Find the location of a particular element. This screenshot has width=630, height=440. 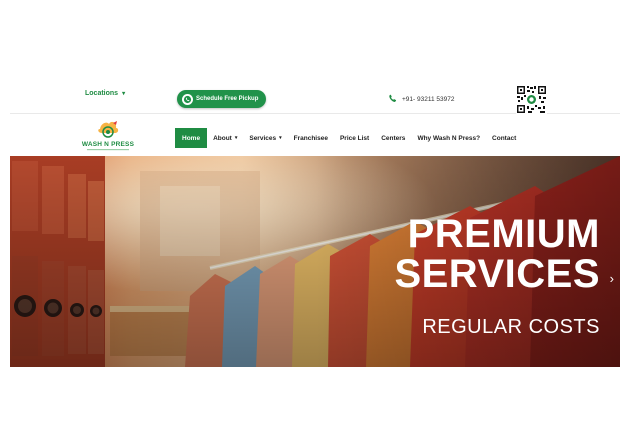

hero-headline: PREMIUM SERVICES is located at coordinates (497, 254).